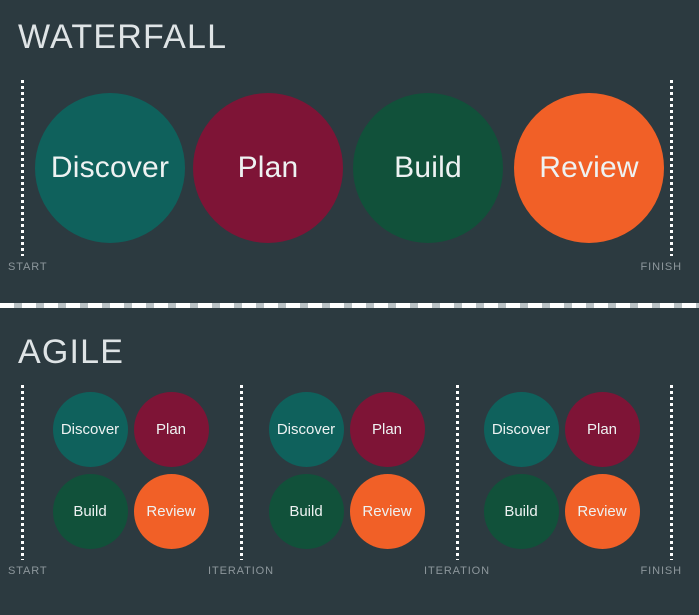 The width and height of the screenshot is (699, 615). I want to click on agile-title: AGILE, so click(71, 352).